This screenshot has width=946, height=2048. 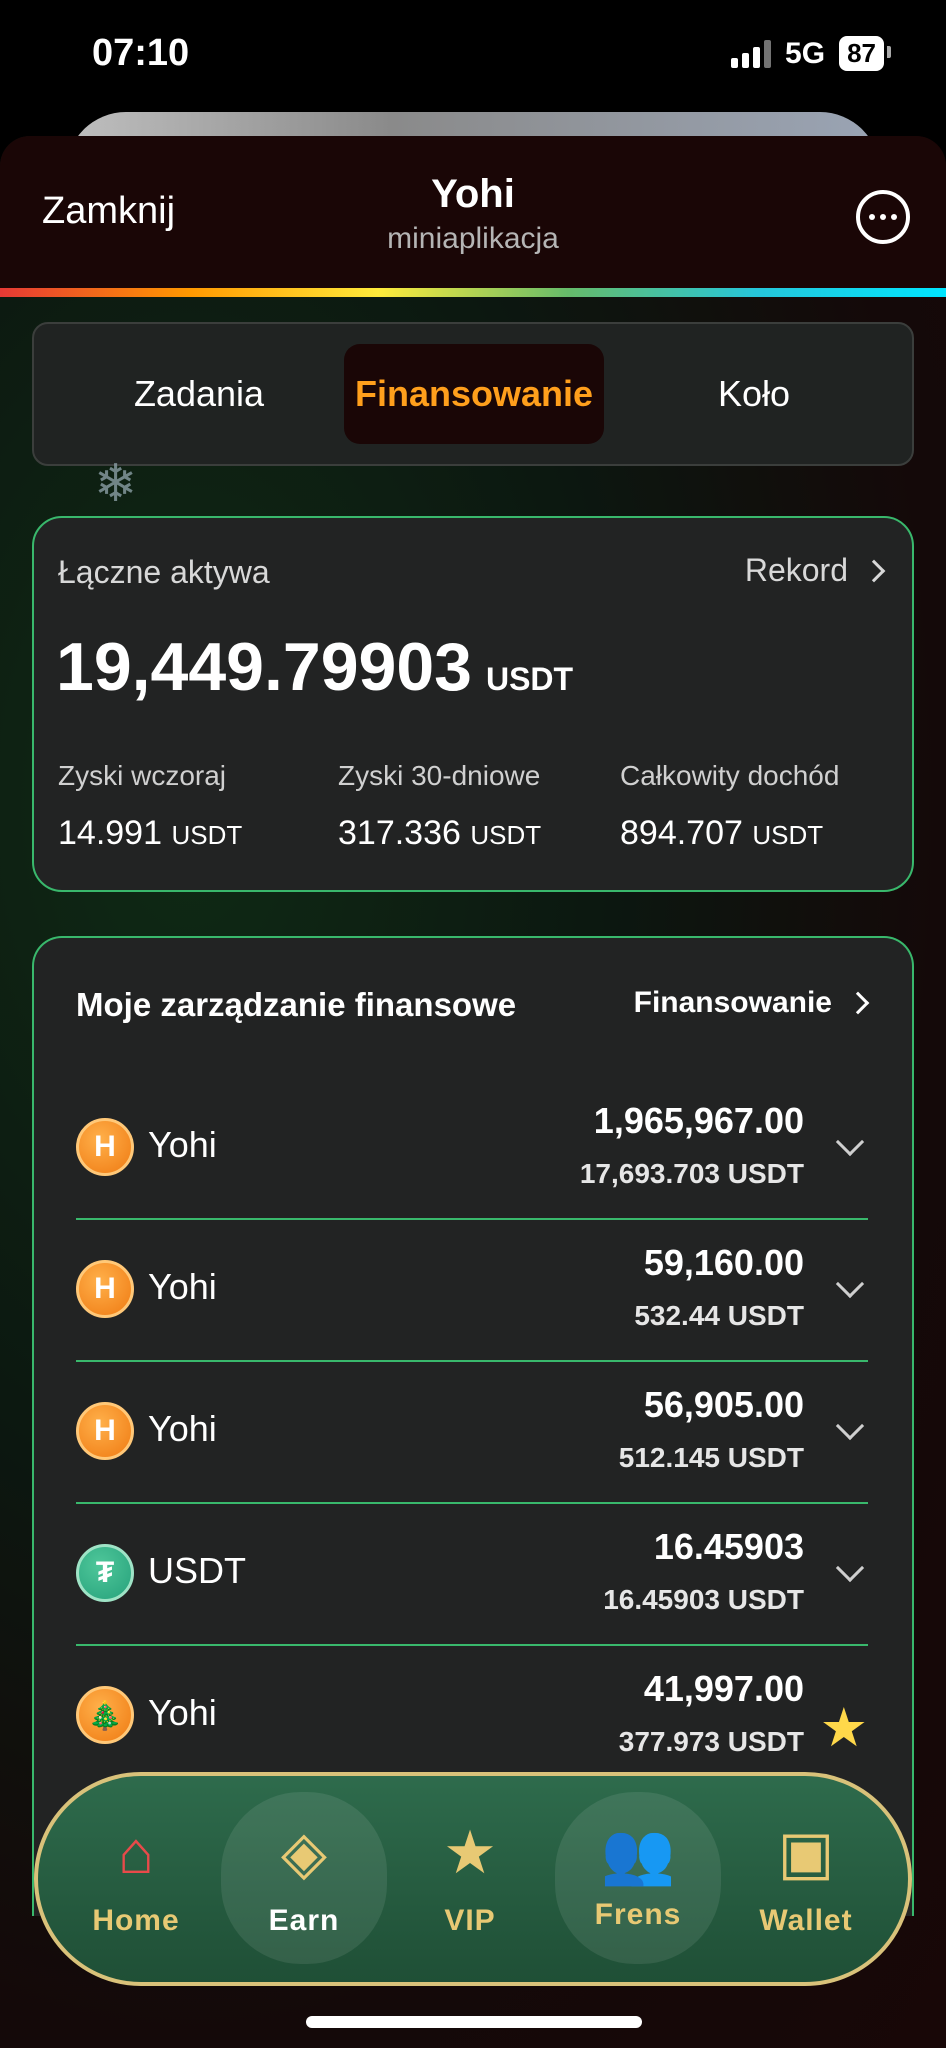 I want to click on finance-link-label: Finansowanie, so click(x=732, y=1002).